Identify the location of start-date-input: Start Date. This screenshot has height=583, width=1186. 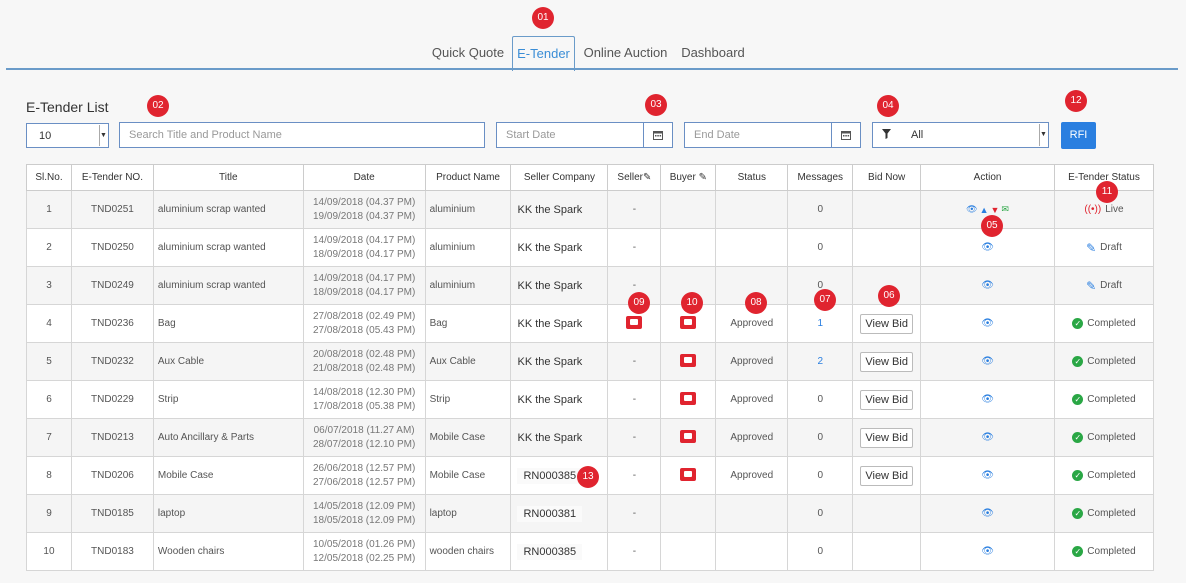
(584, 135).